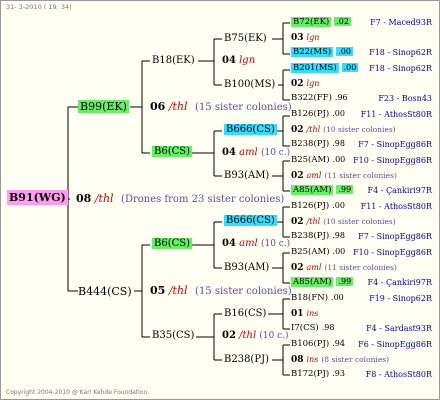  What do you see at coordinates (399, 328) in the screenshot?
I see `leaf-origin: F4 - Sardast93R` at bounding box center [399, 328].